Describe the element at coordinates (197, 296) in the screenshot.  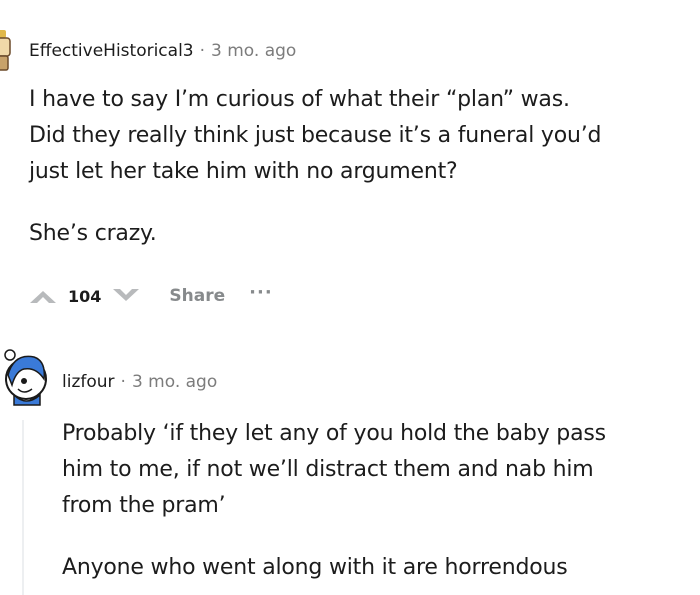
I see `share-button: Share` at that location.